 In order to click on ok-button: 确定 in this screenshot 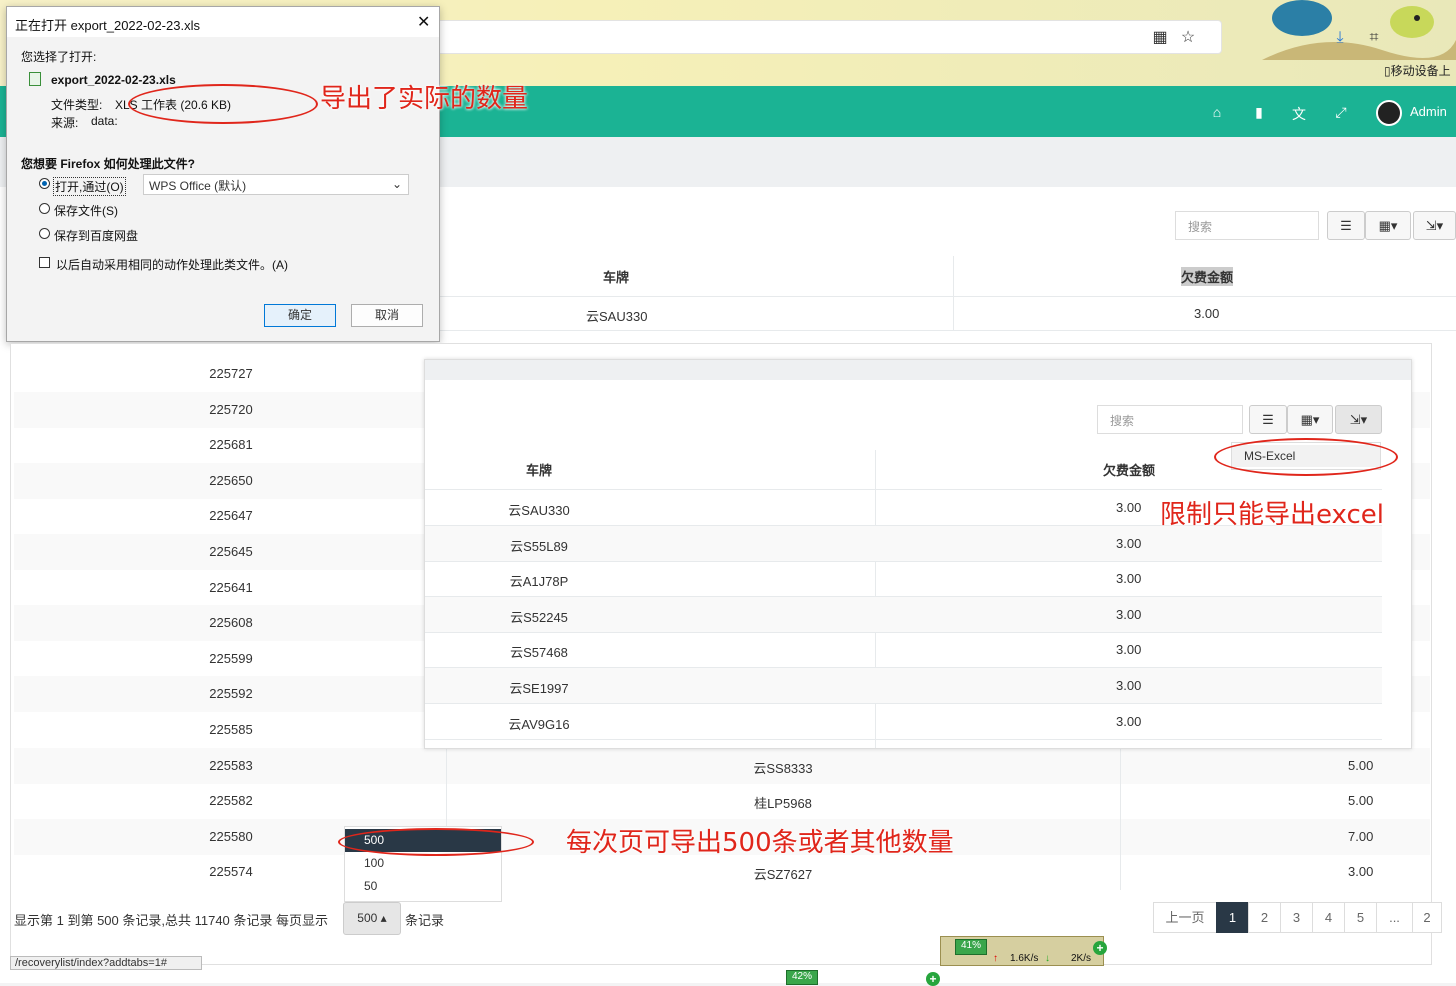, I will do `click(300, 315)`.